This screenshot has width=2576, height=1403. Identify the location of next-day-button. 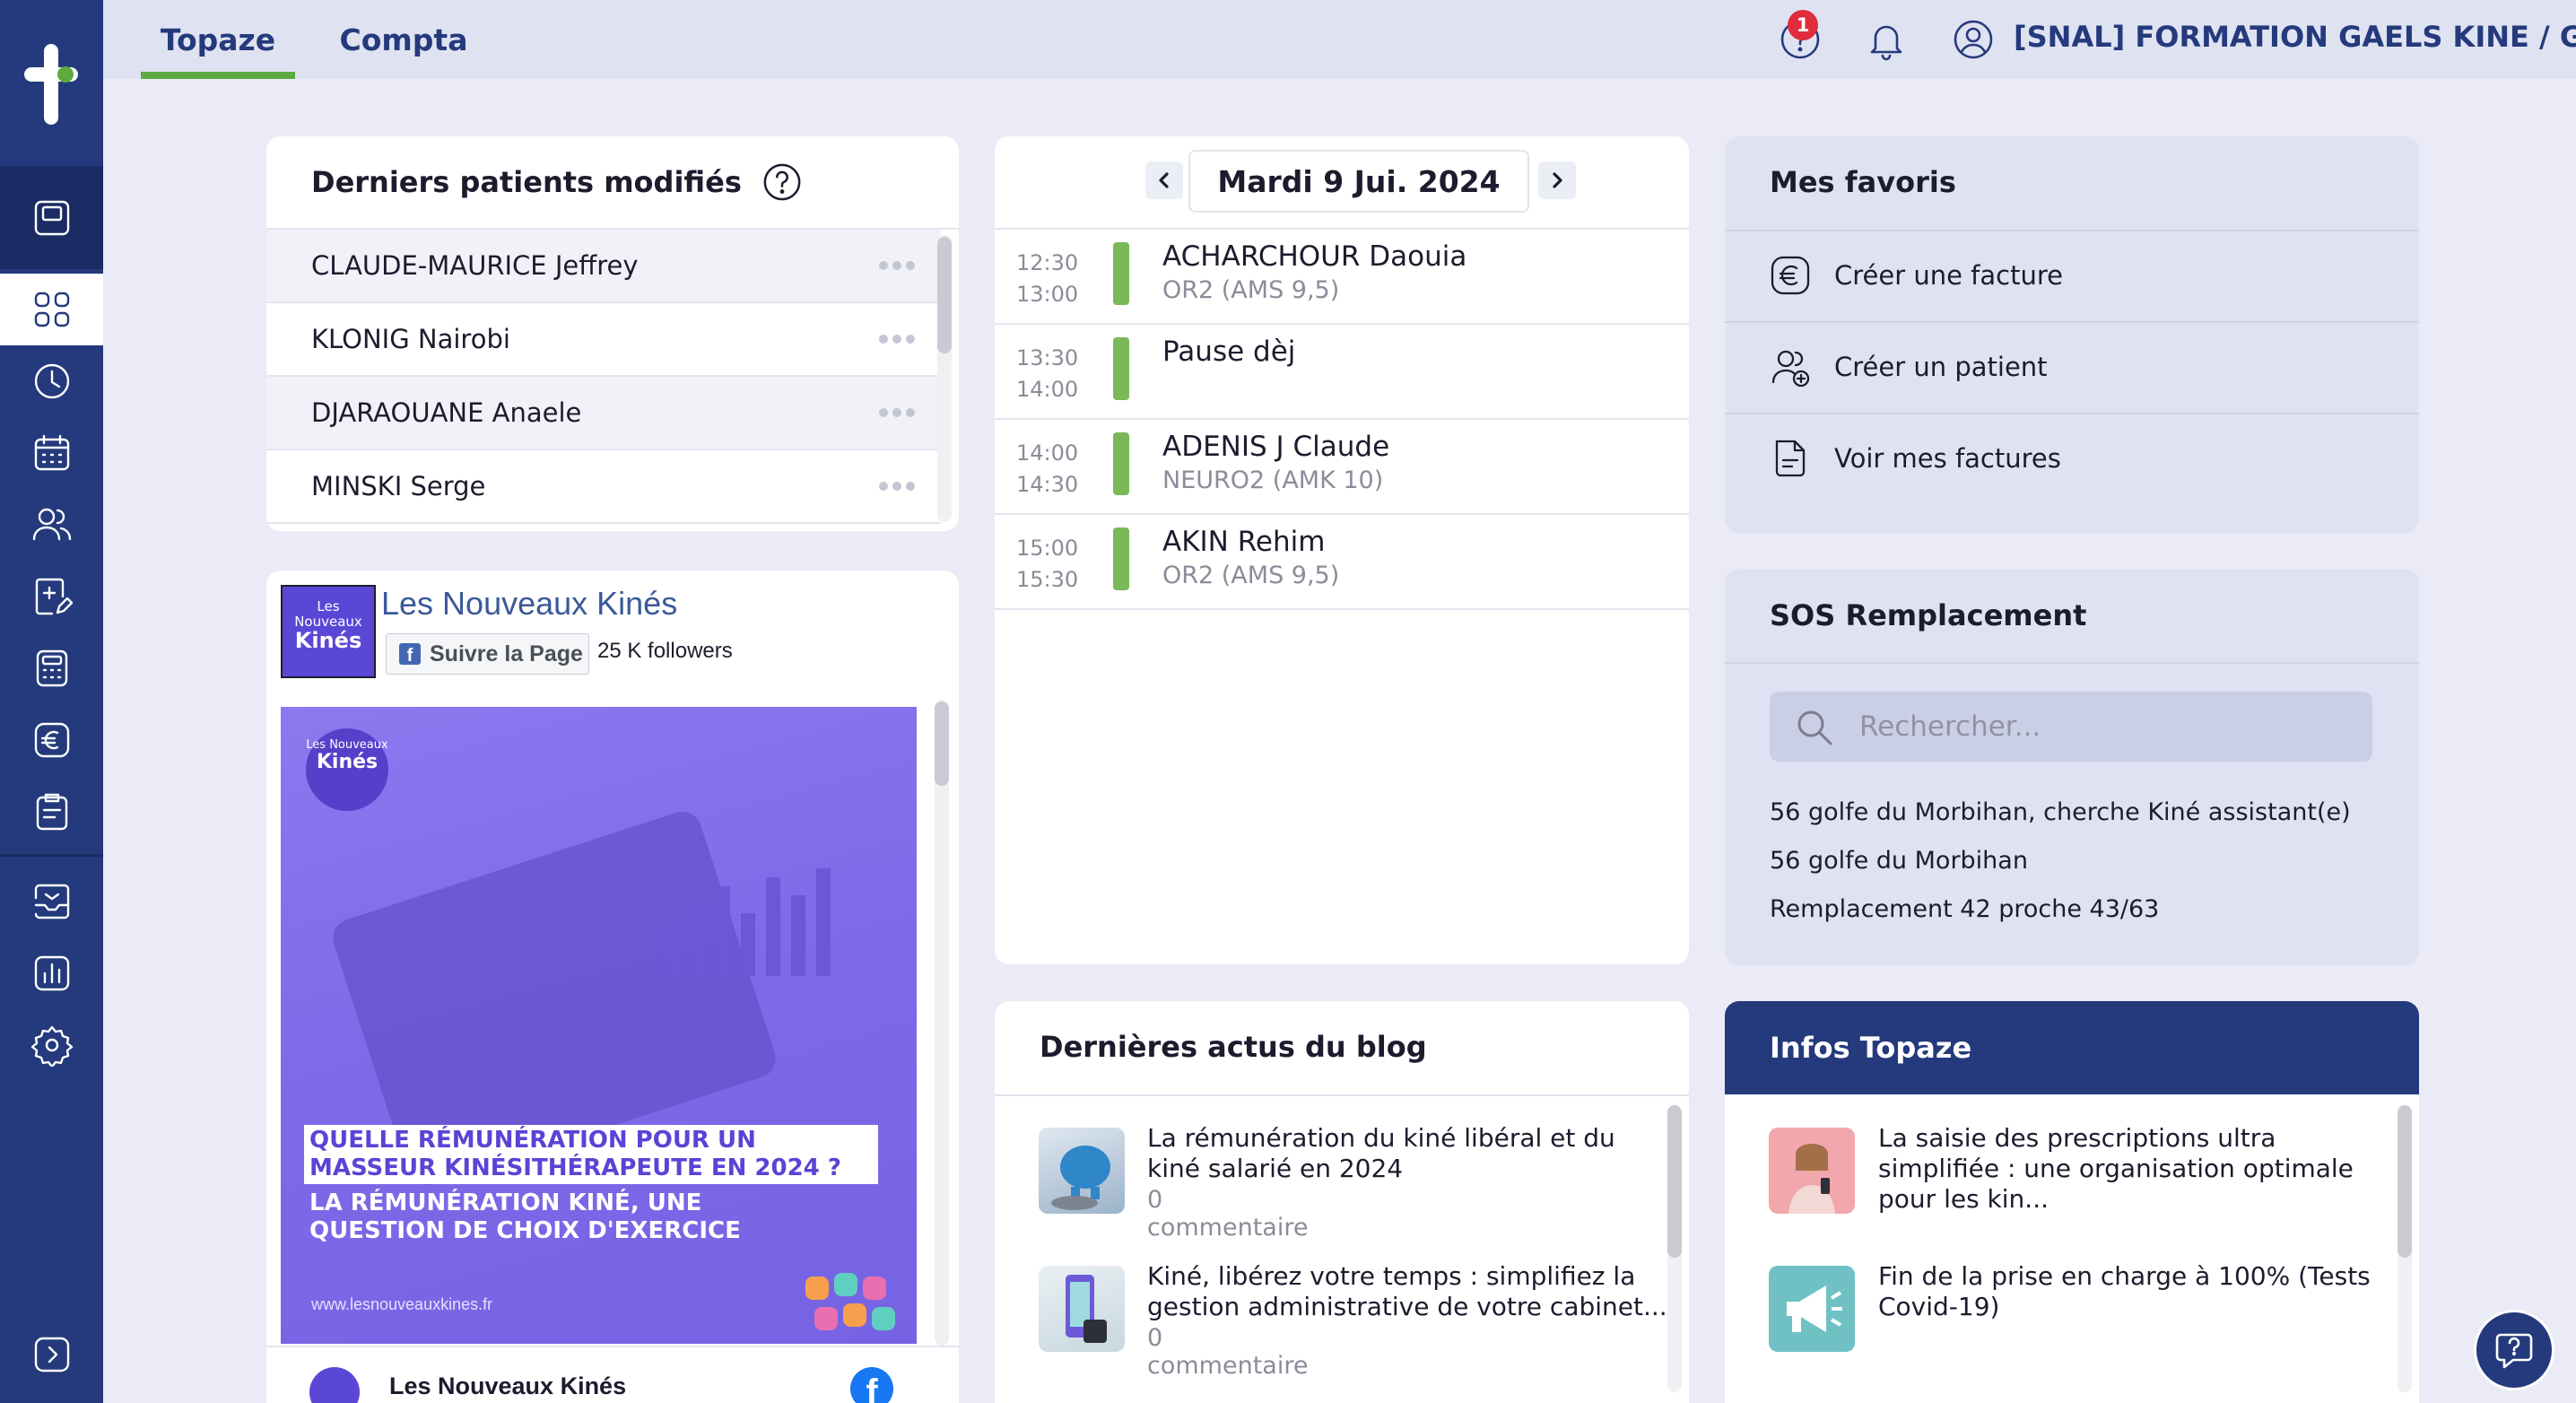
(1557, 180).